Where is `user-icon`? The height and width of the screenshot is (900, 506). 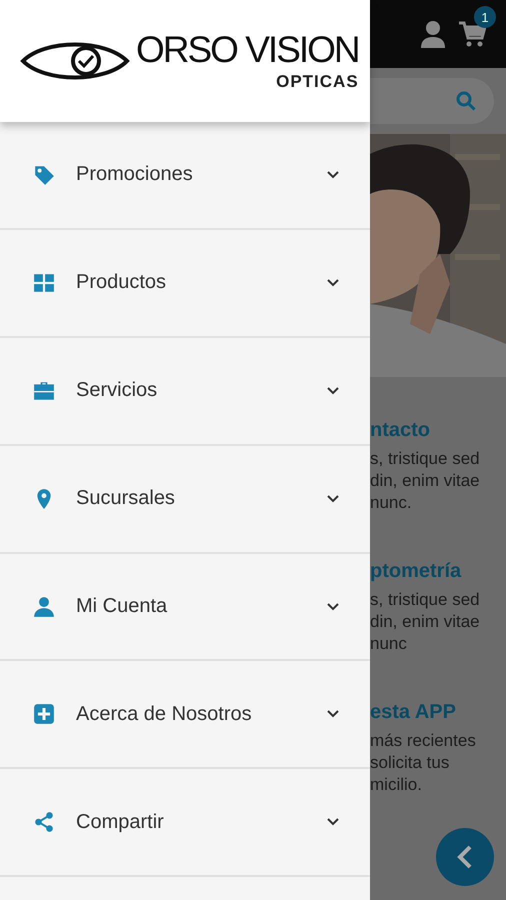
user-icon is located at coordinates (433, 34).